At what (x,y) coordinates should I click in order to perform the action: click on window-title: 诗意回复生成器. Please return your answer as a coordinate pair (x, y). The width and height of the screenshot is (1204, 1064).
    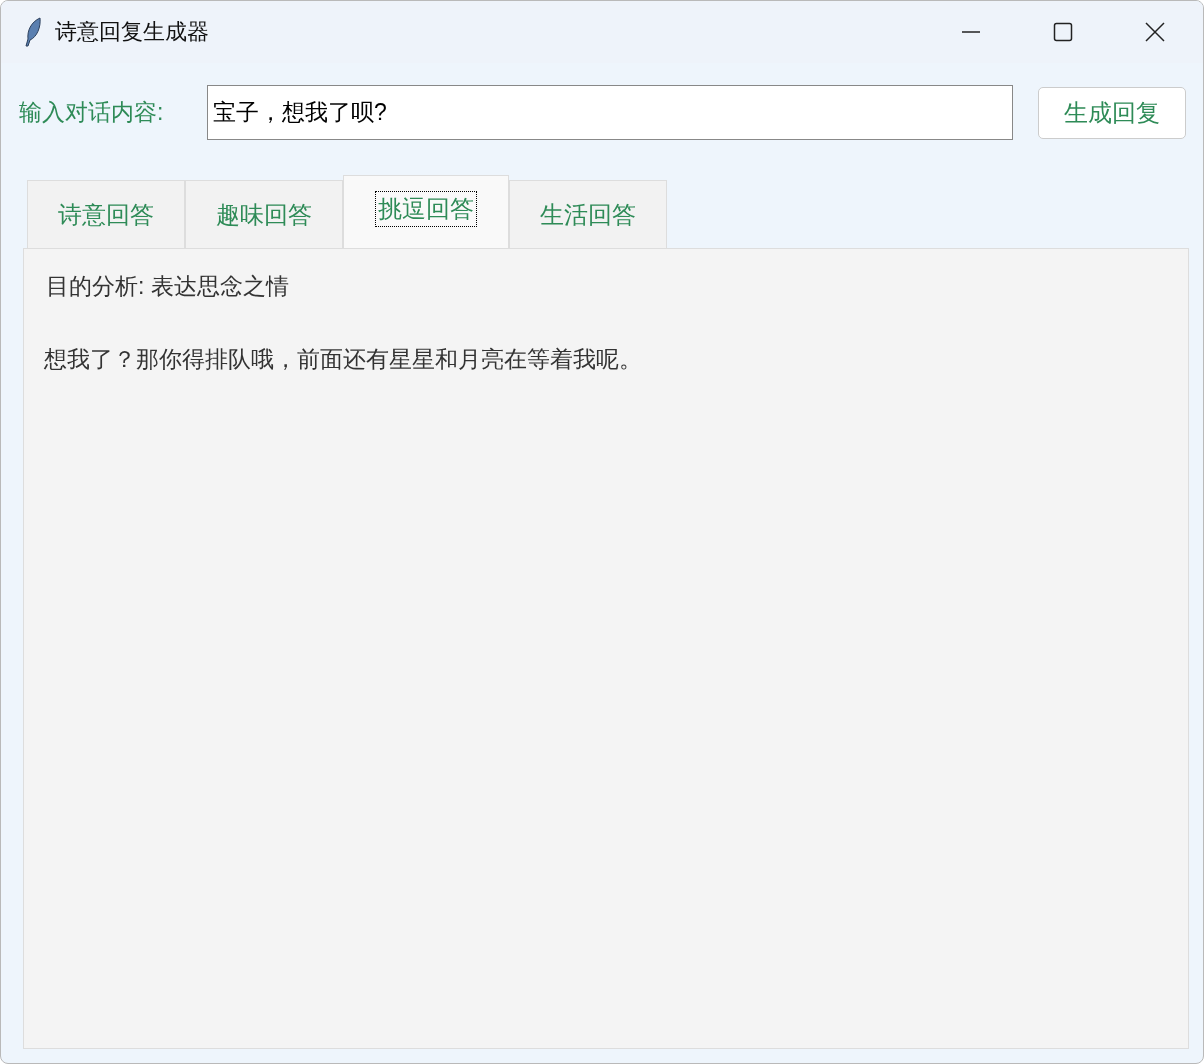
    Looking at the image, I should click on (132, 32).